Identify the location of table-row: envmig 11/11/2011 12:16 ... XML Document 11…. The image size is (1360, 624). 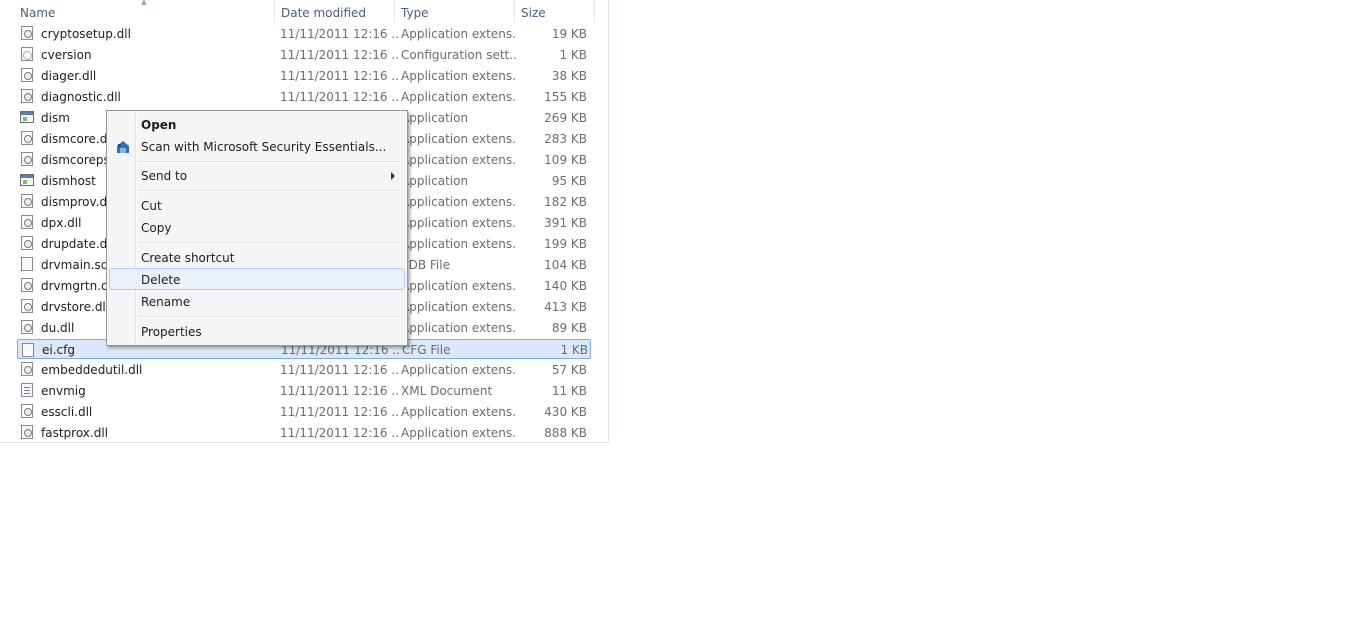
(304, 390).